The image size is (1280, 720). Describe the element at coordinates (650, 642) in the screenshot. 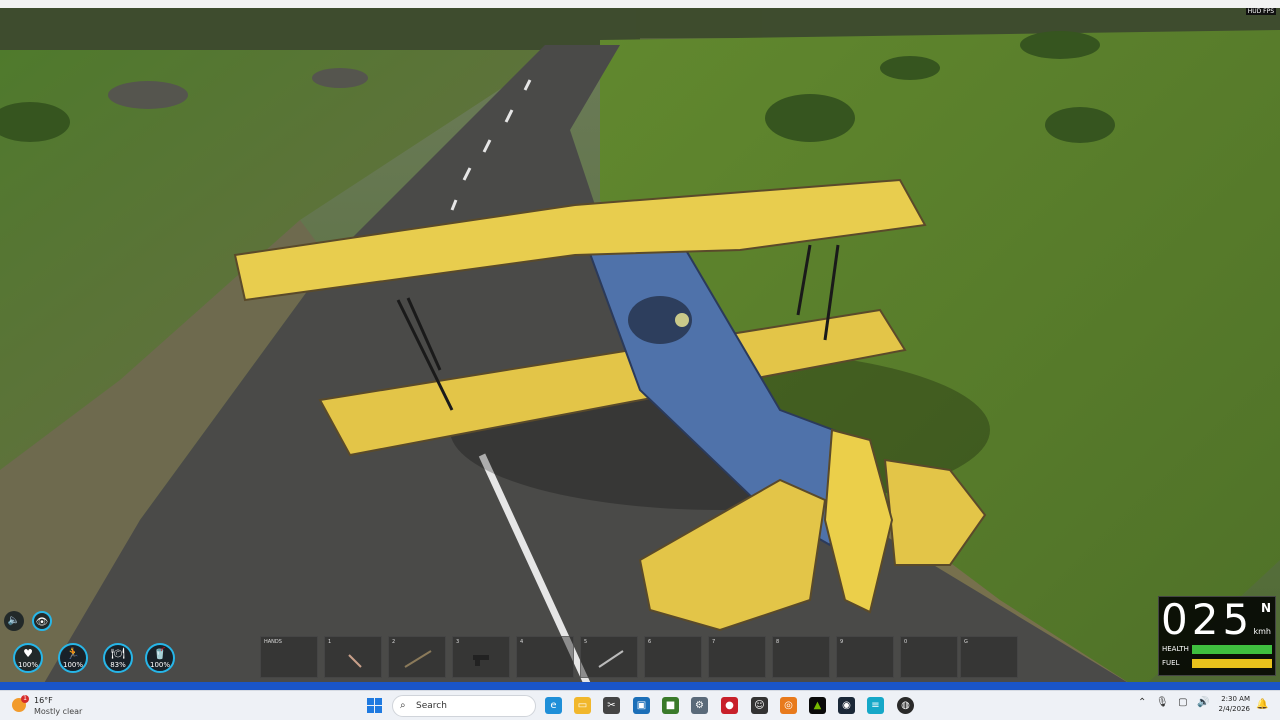

I see `slot-number: 6` at that location.